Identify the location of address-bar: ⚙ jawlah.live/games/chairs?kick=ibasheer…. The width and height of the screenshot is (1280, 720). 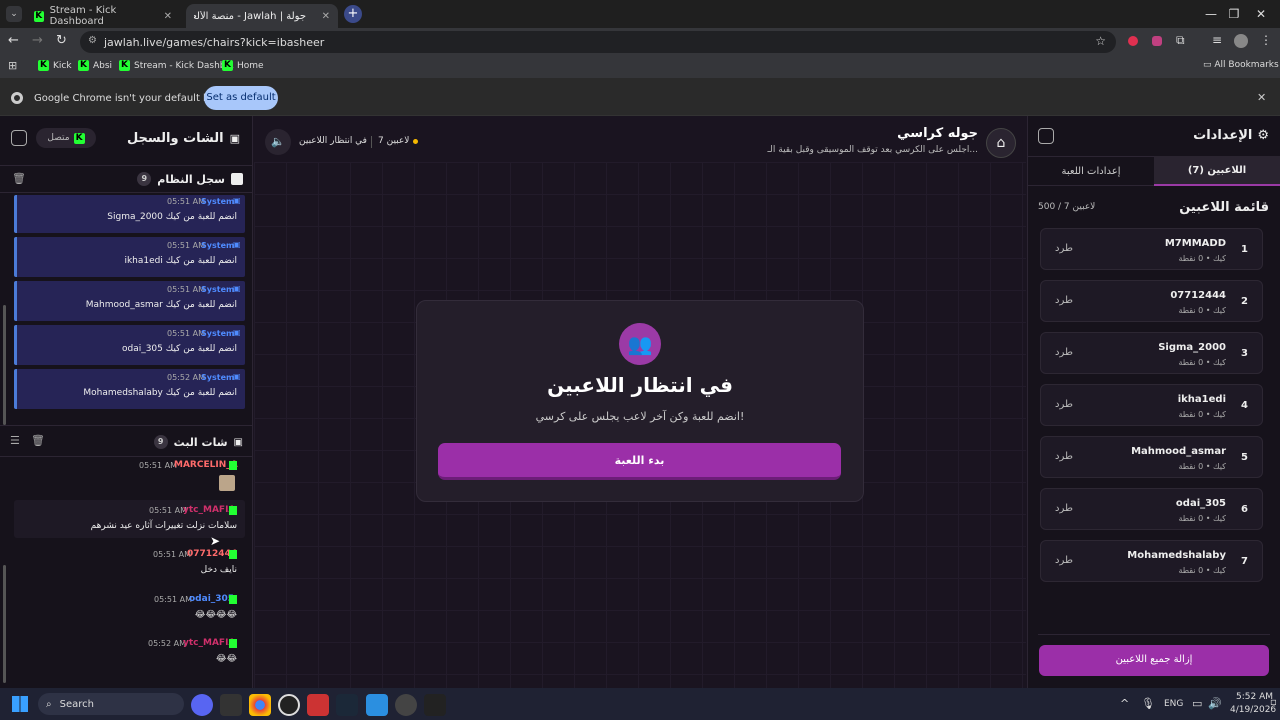
(598, 42).